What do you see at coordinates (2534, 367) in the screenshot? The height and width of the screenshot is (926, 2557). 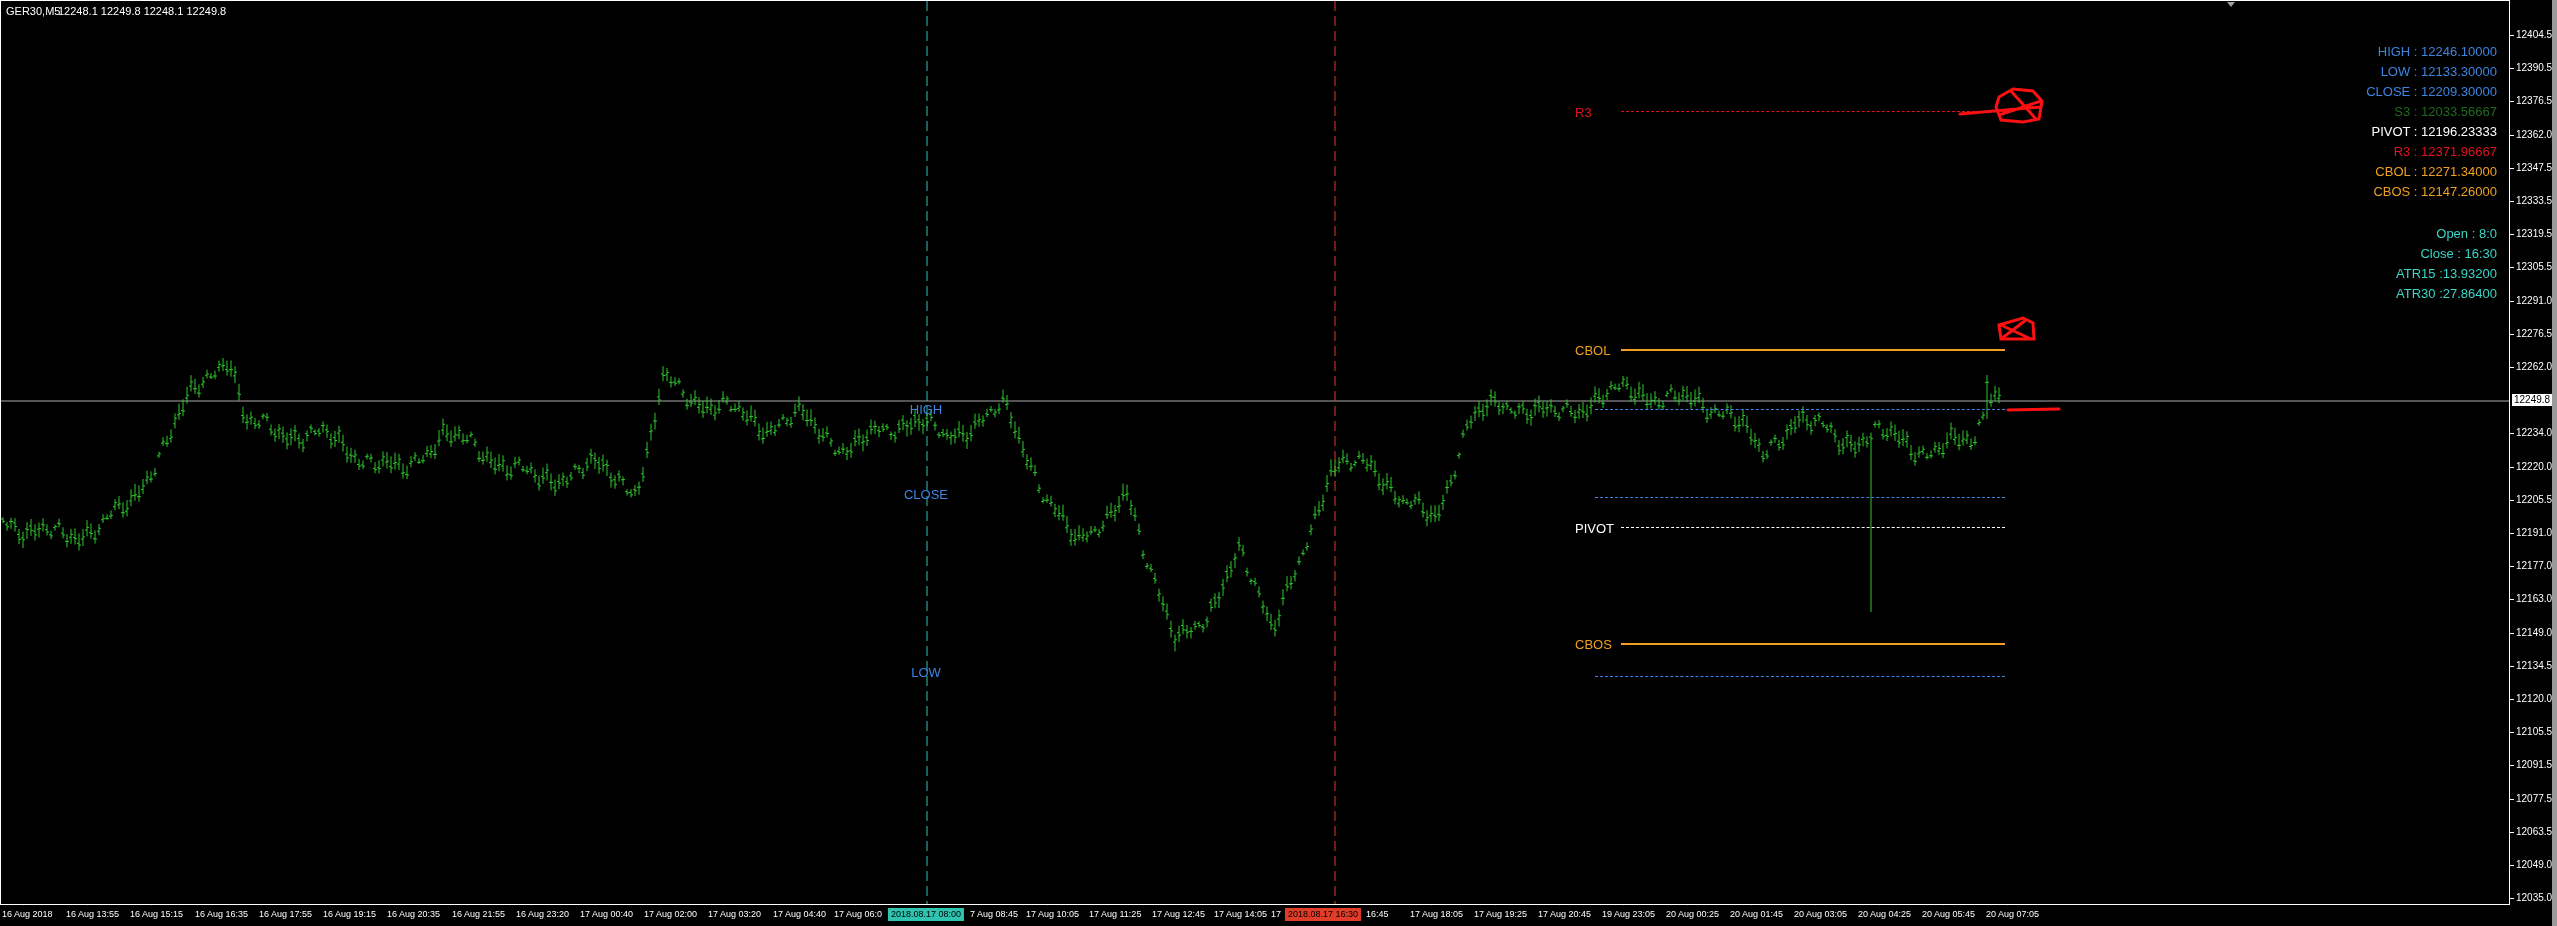 I see `price-label: 12262.0` at bounding box center [2534, 367].